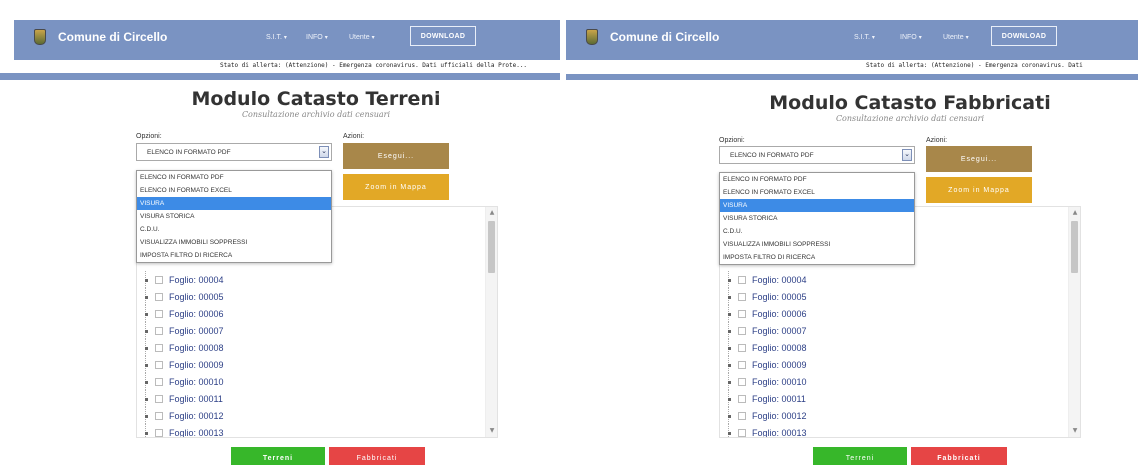 Image resolution: width=1138 pixels, height=465 pixels. What do you see at coordinates (234, 229) in the screenshot?
I see `dropdown-option: C.D.U.` at bounding box center [234, 229].